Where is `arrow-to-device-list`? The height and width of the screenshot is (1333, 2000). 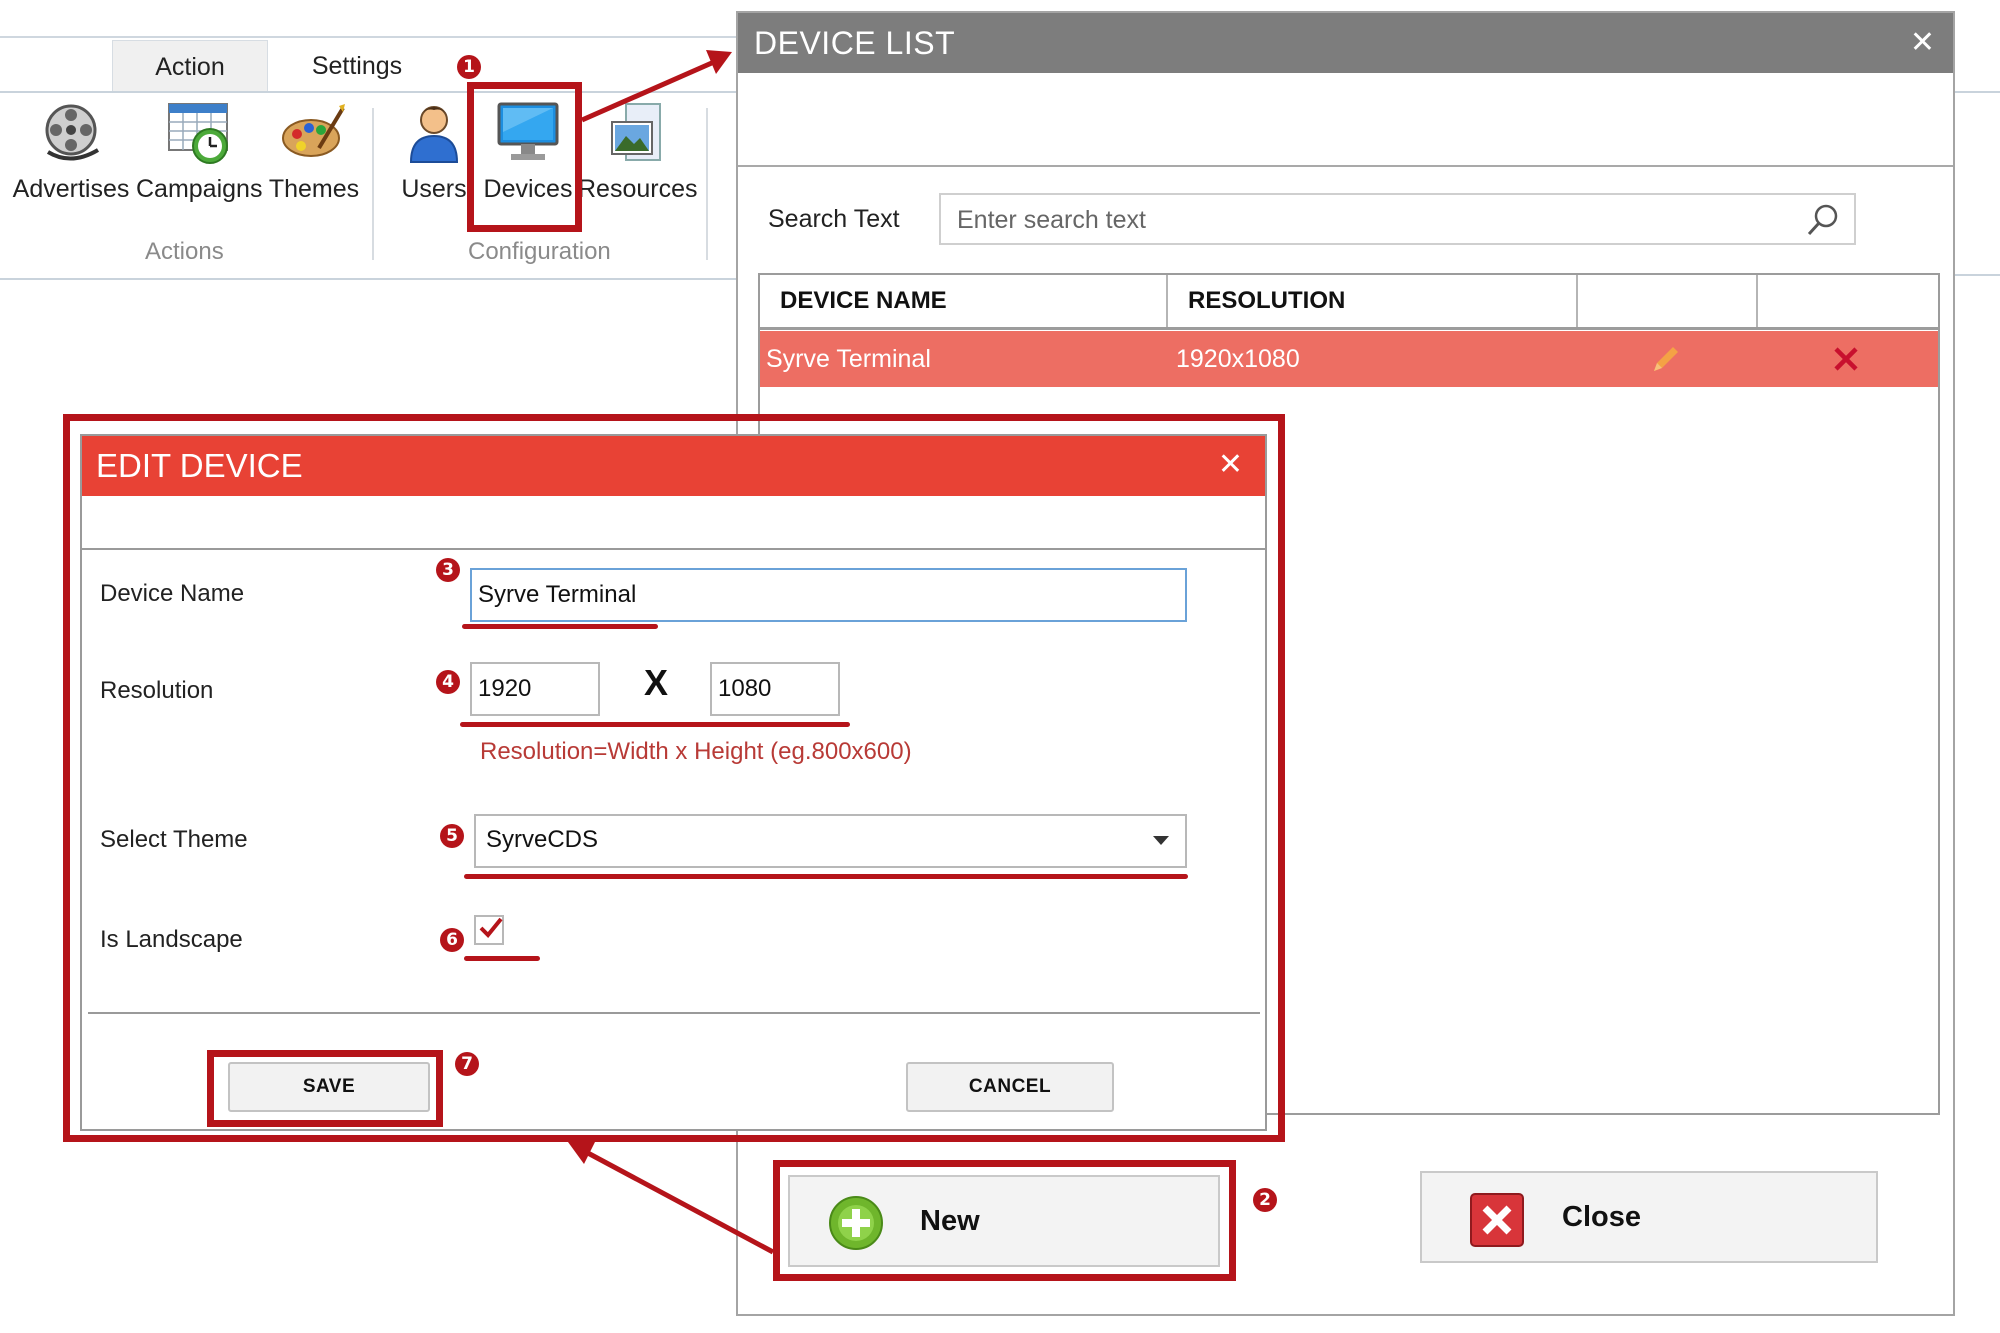 arrow-to-device-list is located at coordinates (656, 86).